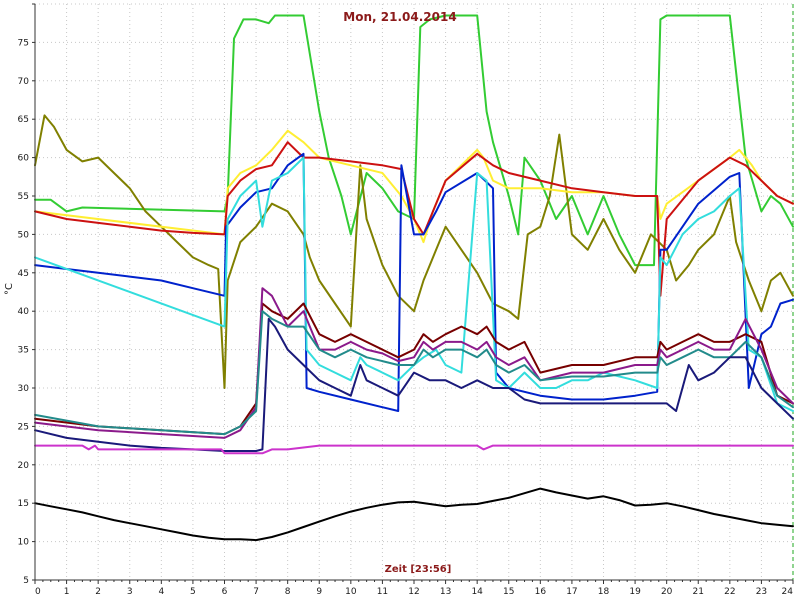 This screenshot has width=800, height=600. I want to click on y-tick-label: 25, so click(23, 427).